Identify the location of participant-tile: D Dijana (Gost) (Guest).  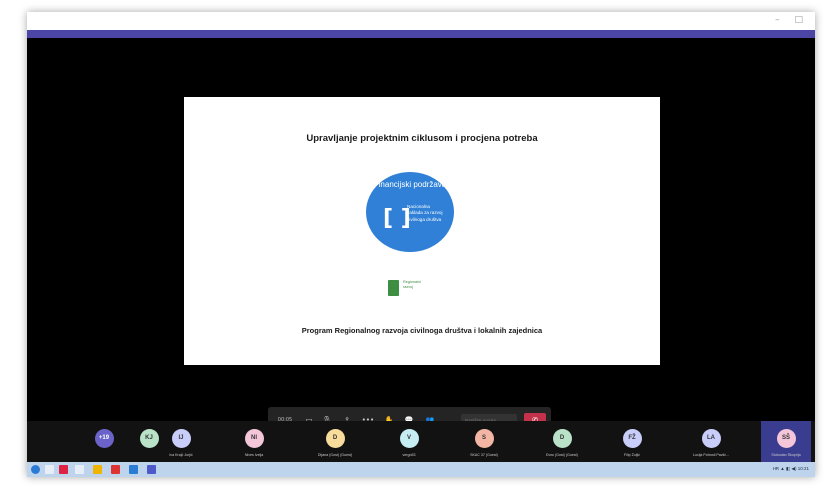
(335, 441).